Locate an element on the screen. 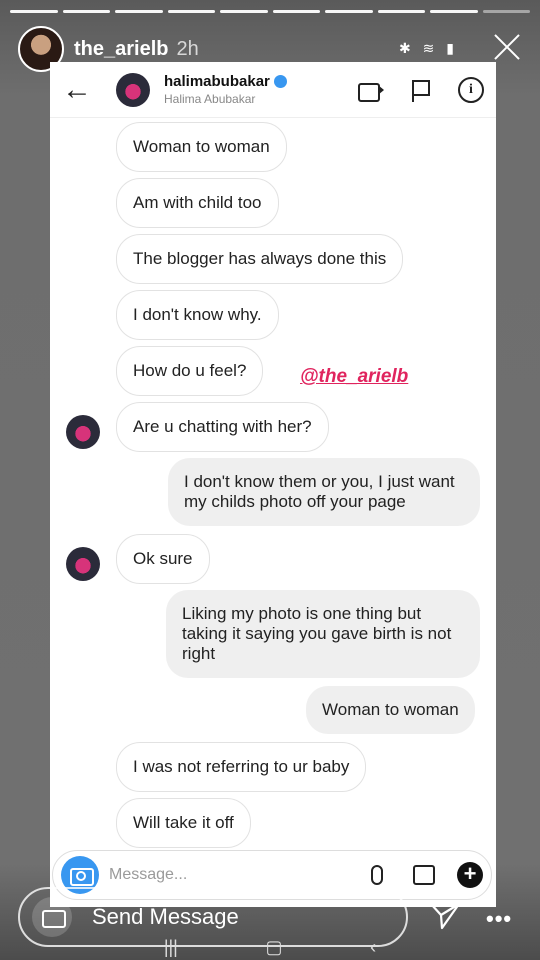 The height and width of the screenshot is (960, 540). video-call-icon is located at coordinates (371, 90).